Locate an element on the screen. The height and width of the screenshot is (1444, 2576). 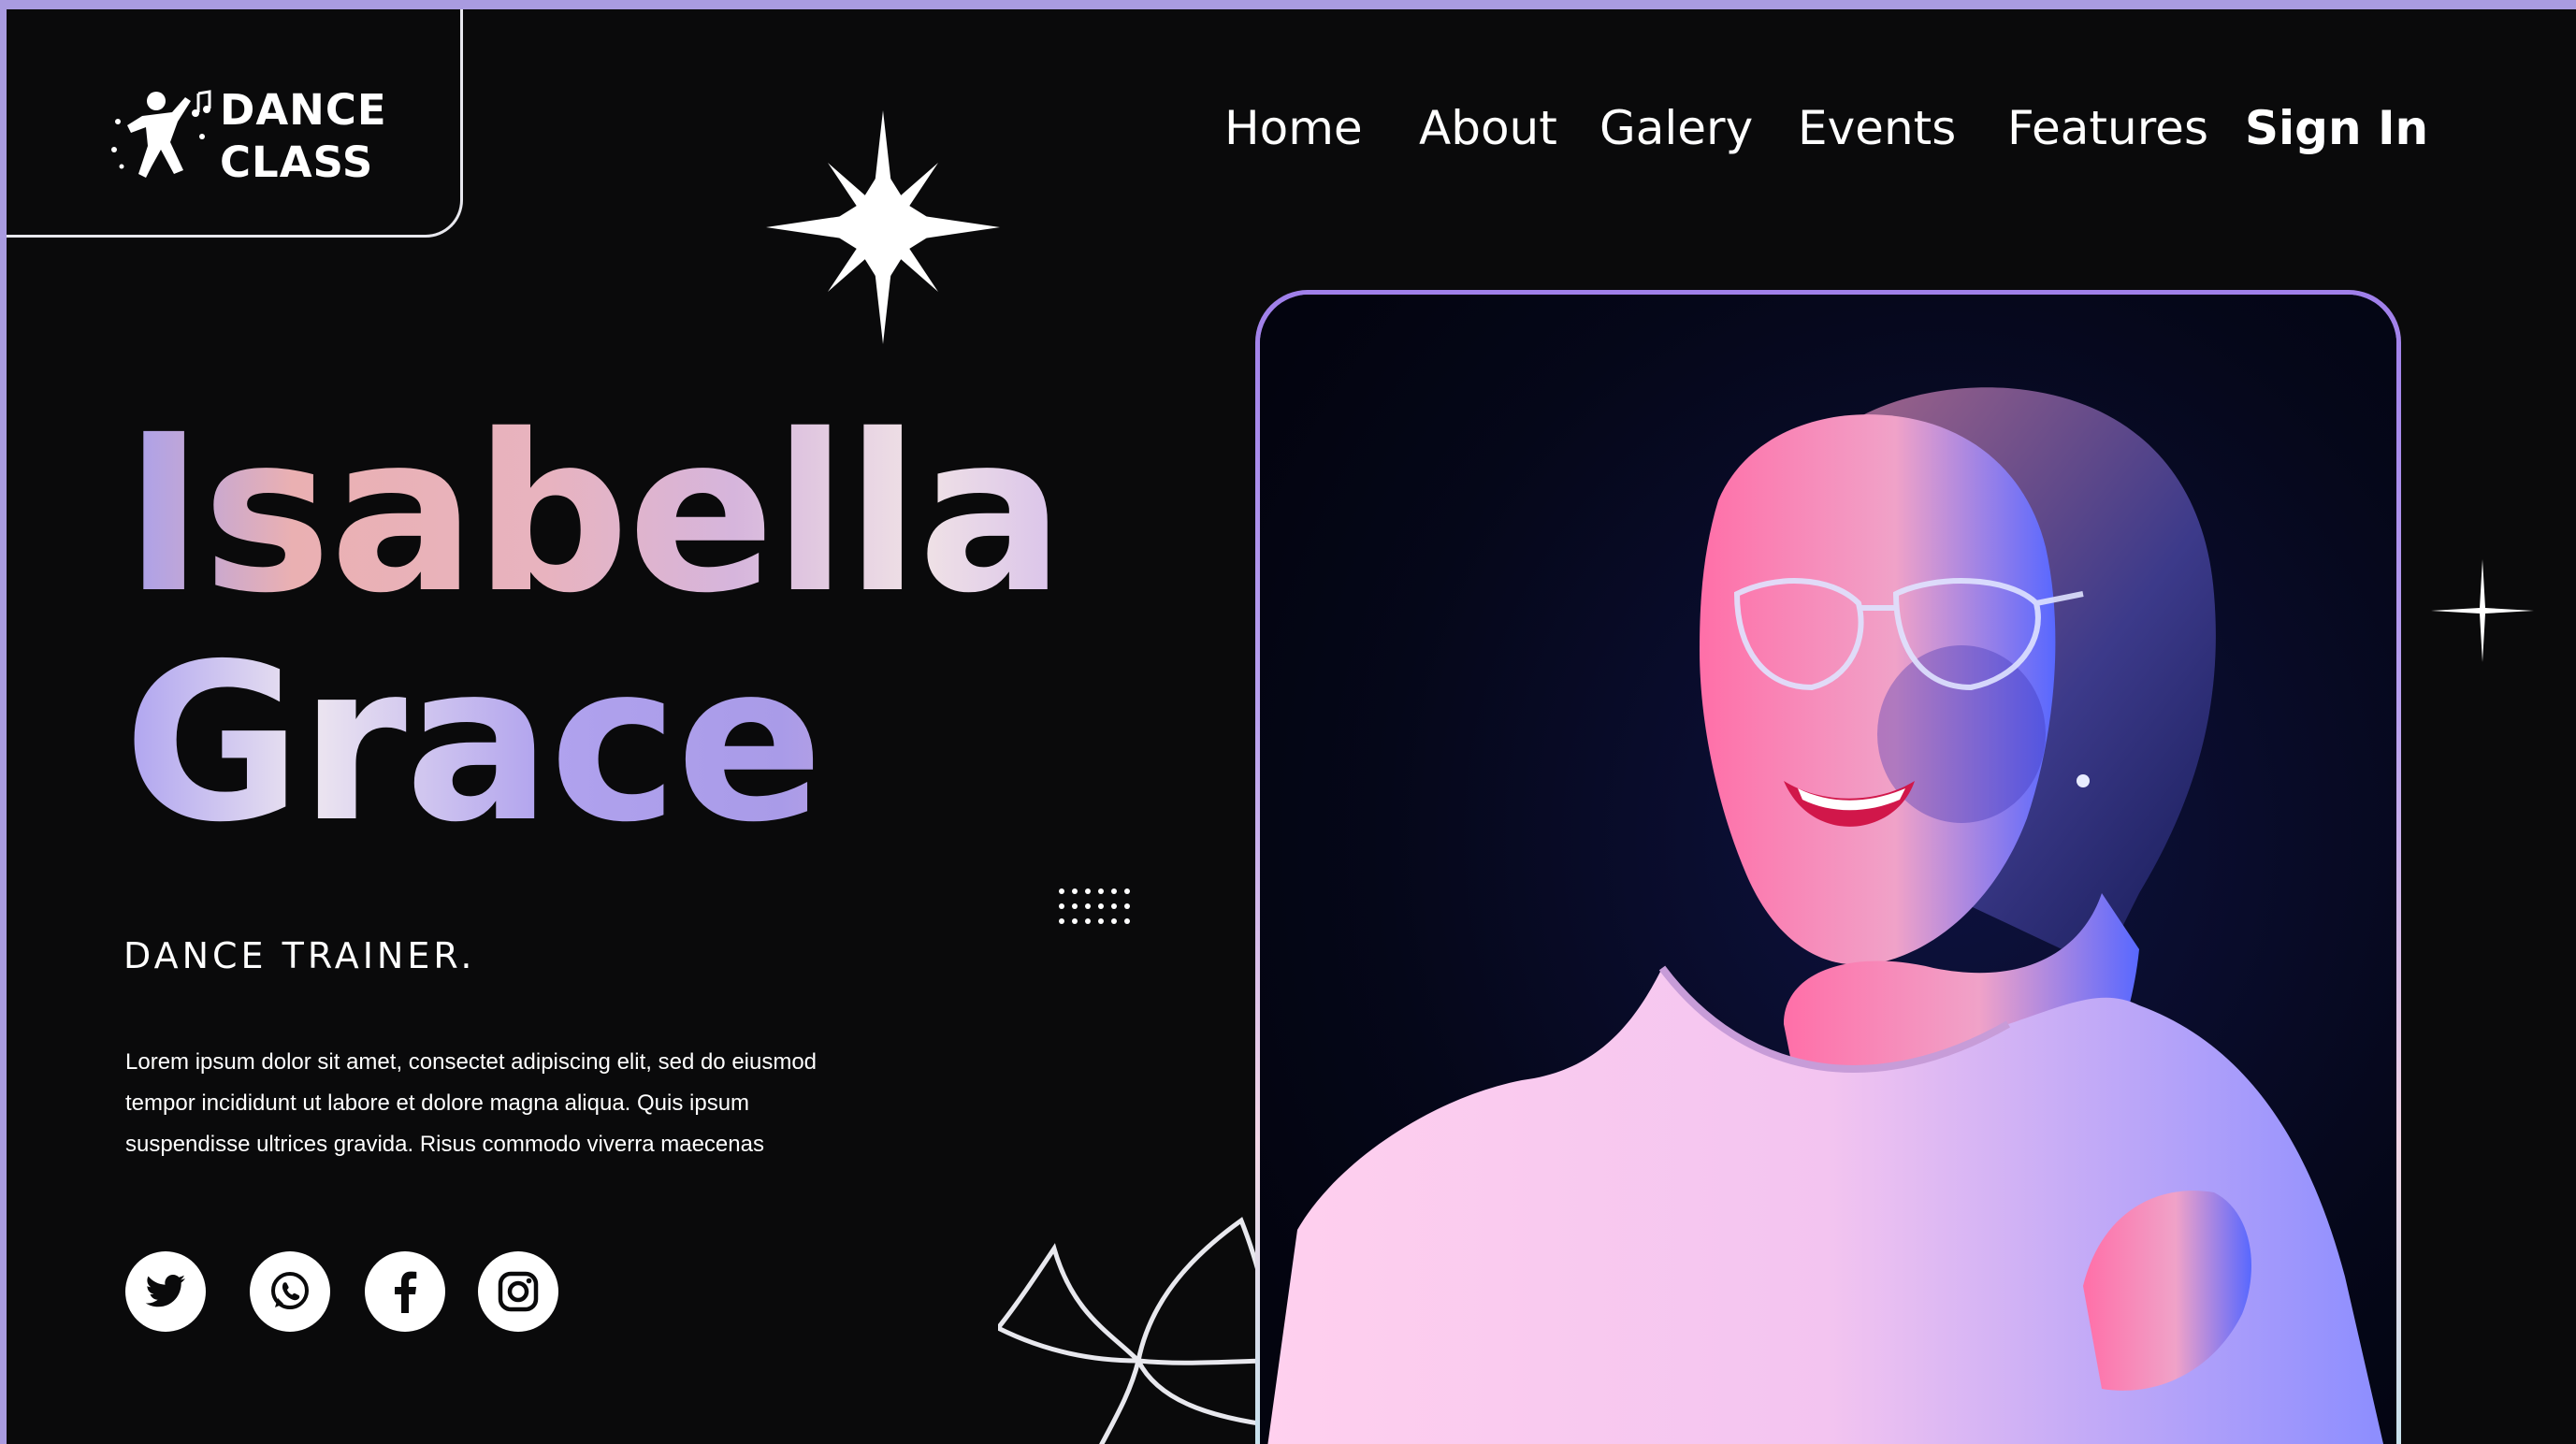
sign-in-link: Sign In is located at coordinates (2336, 128).